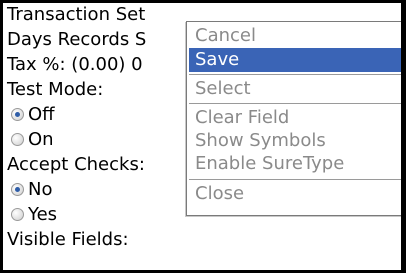  Describe the element at coordinates (295, 141) in the screenshot. I see `menu-item-show-symbols: Show Symbols` at that location.